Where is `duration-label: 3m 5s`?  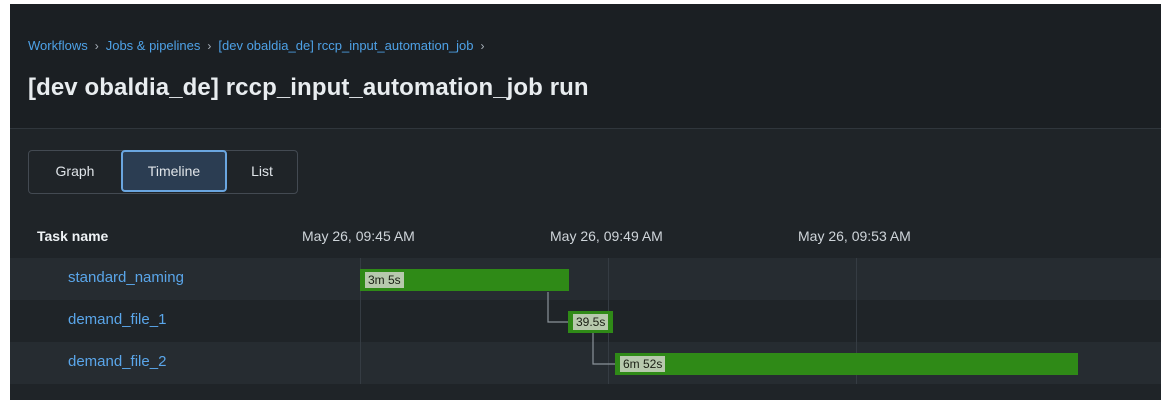
duration-label: 3m 5s is located at coordinates (384, 280).